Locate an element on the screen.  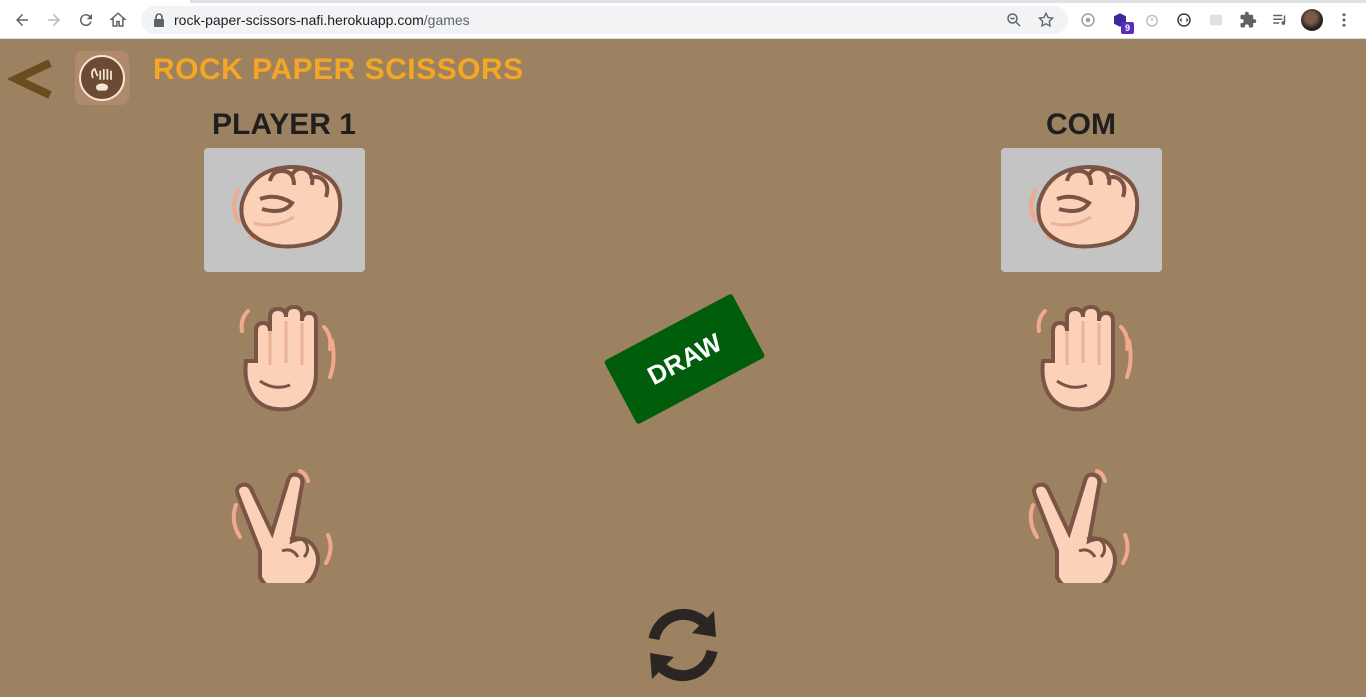
extension-timer-icon is located at coordinates (1152, 20).